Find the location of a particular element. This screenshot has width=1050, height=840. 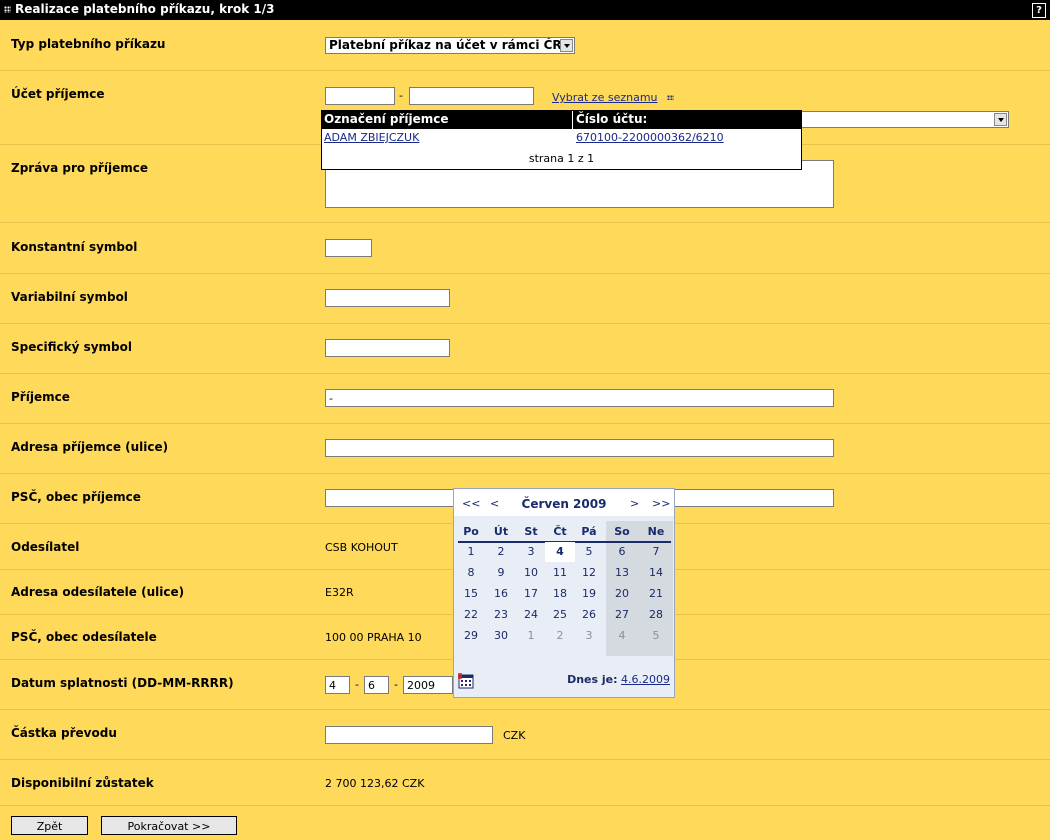

due-date-dash: - is located at coordinates (357, 684).